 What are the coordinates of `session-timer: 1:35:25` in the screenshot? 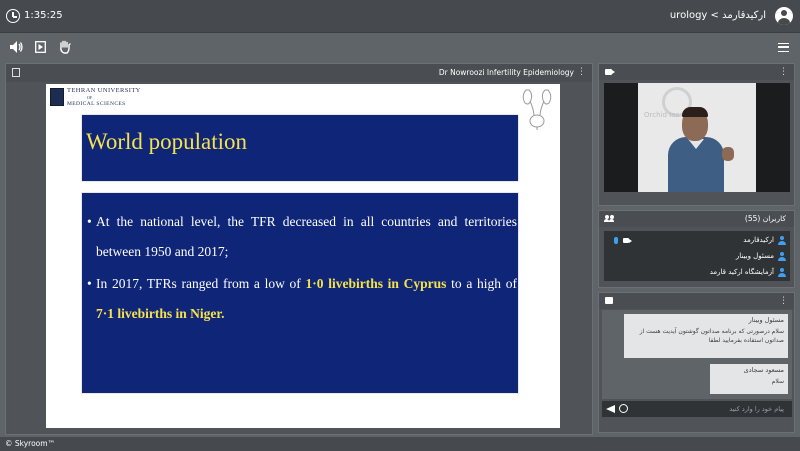 It's located at (43, 15).